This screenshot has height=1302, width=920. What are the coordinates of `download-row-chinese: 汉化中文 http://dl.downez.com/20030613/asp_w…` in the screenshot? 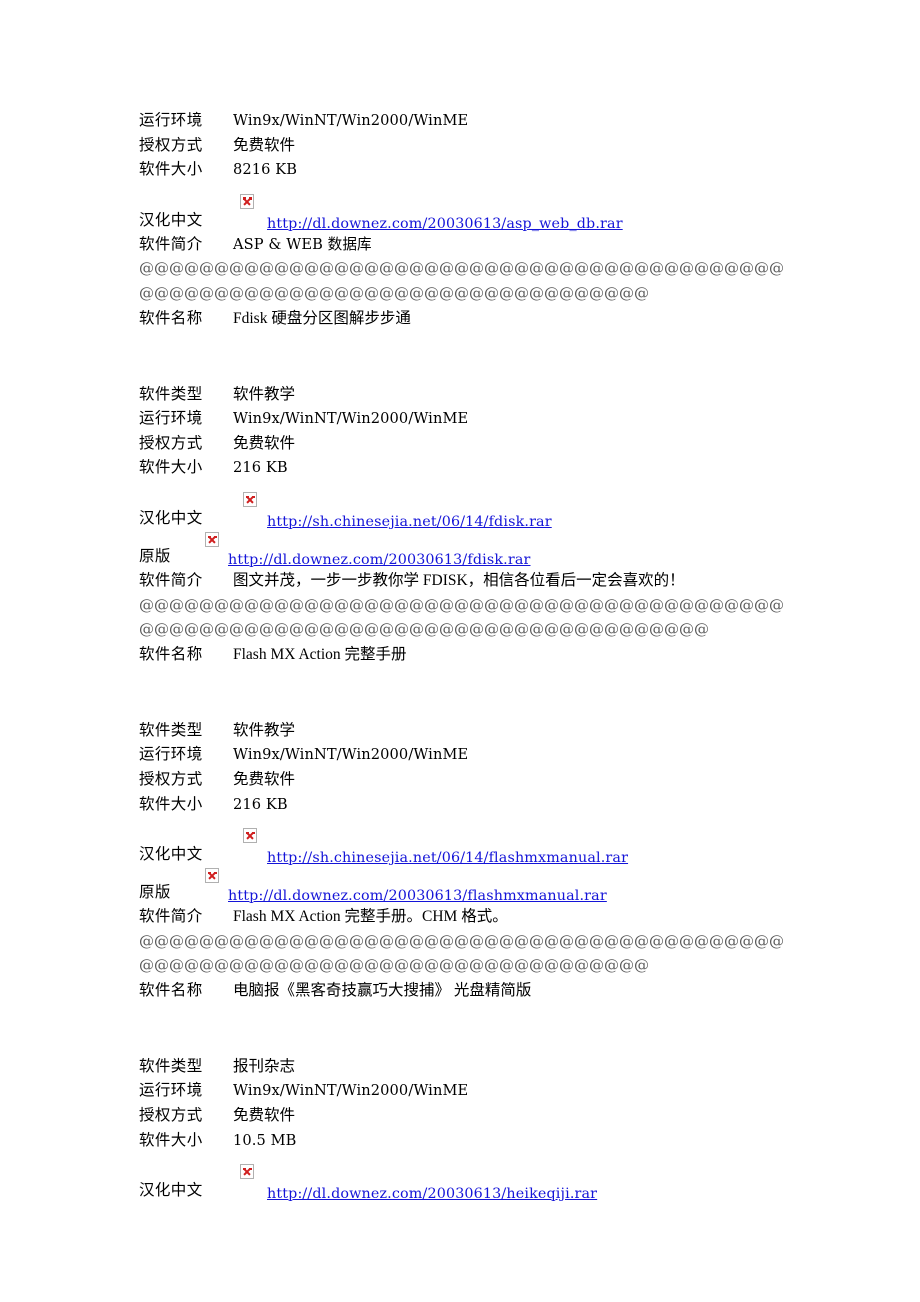 It's located at (469, 212).